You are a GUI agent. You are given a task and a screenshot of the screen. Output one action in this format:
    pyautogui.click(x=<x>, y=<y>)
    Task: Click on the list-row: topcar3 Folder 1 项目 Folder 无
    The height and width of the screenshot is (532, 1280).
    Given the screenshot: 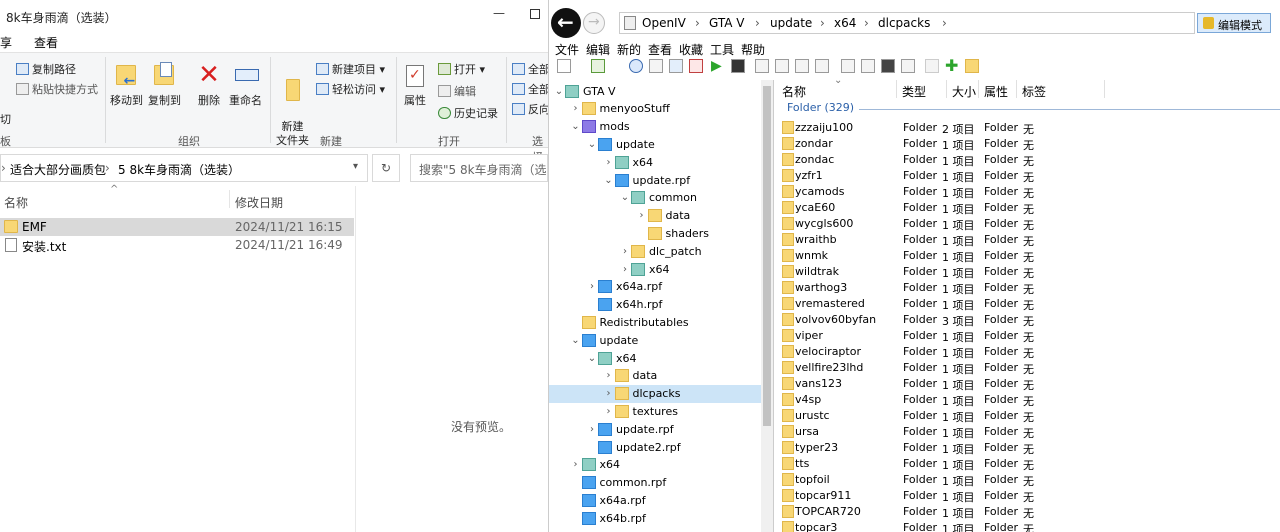 What is the action you would take?
    pyautogui.click(x=1030, y=526)
    